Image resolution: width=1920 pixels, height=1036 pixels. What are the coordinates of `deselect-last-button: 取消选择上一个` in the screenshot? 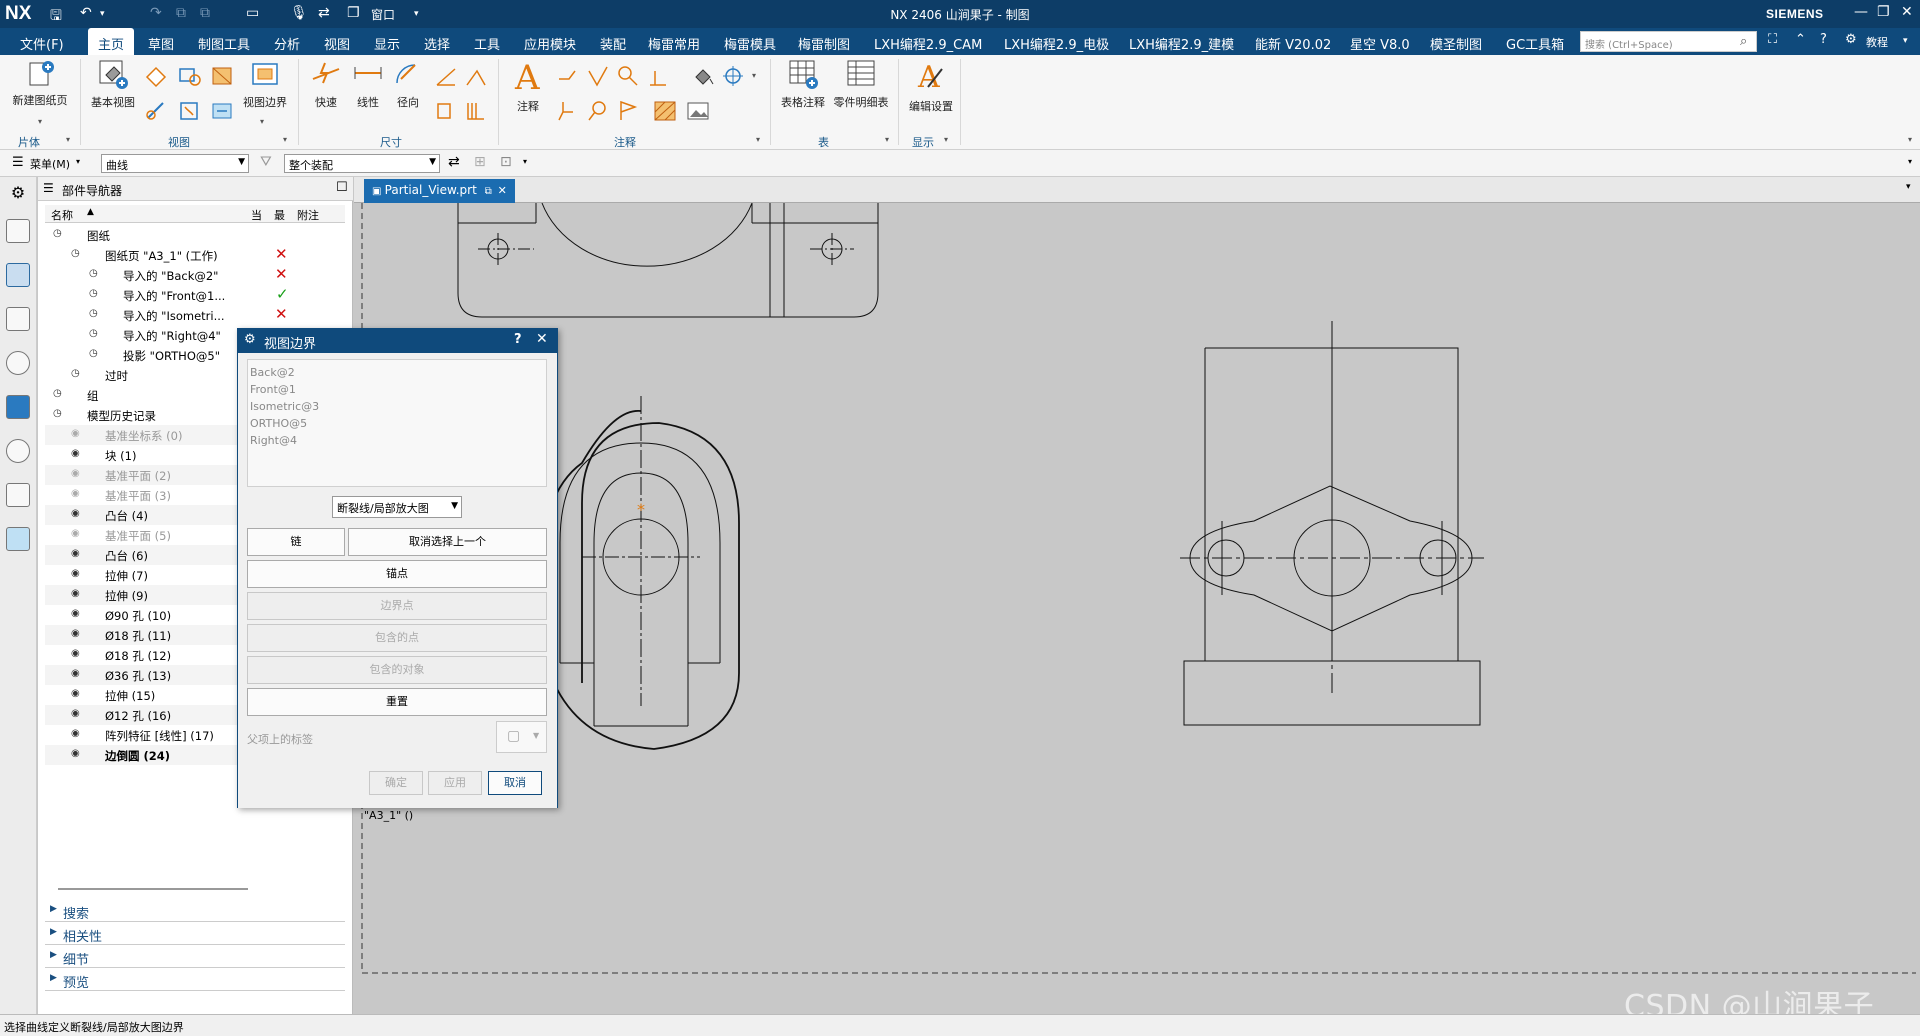 It's located at (447, 542).